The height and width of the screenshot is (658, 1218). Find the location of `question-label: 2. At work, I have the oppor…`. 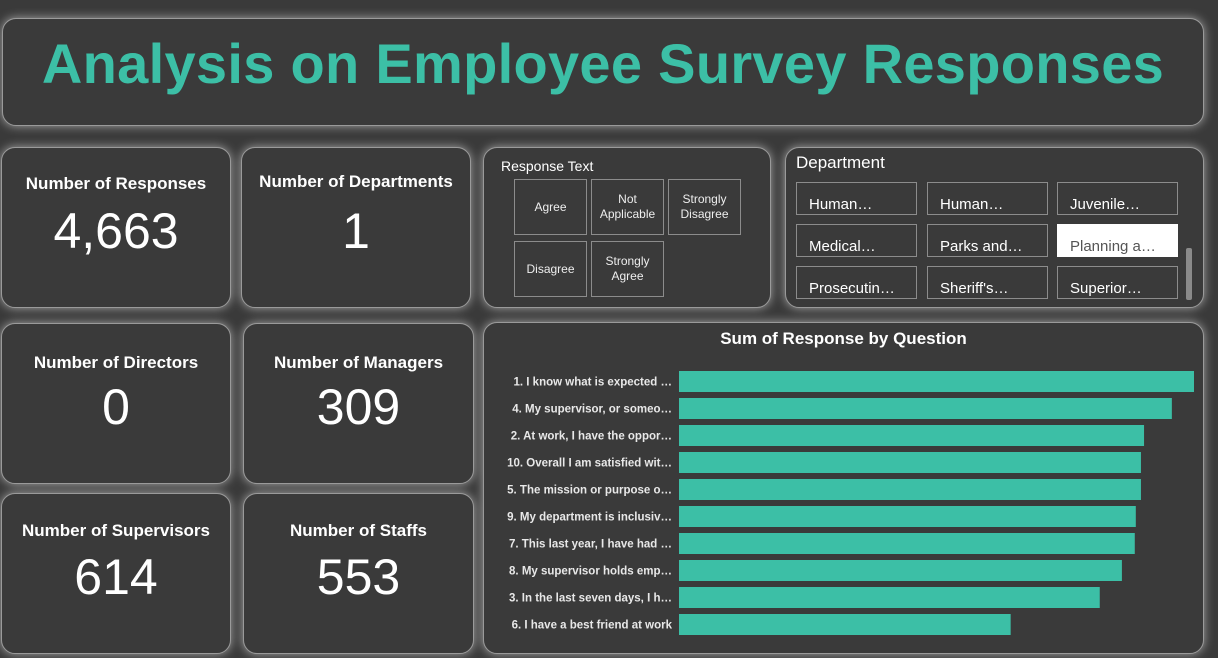

question-label: 2. At work, I have the oppor… is located at coordinates (591, 437).